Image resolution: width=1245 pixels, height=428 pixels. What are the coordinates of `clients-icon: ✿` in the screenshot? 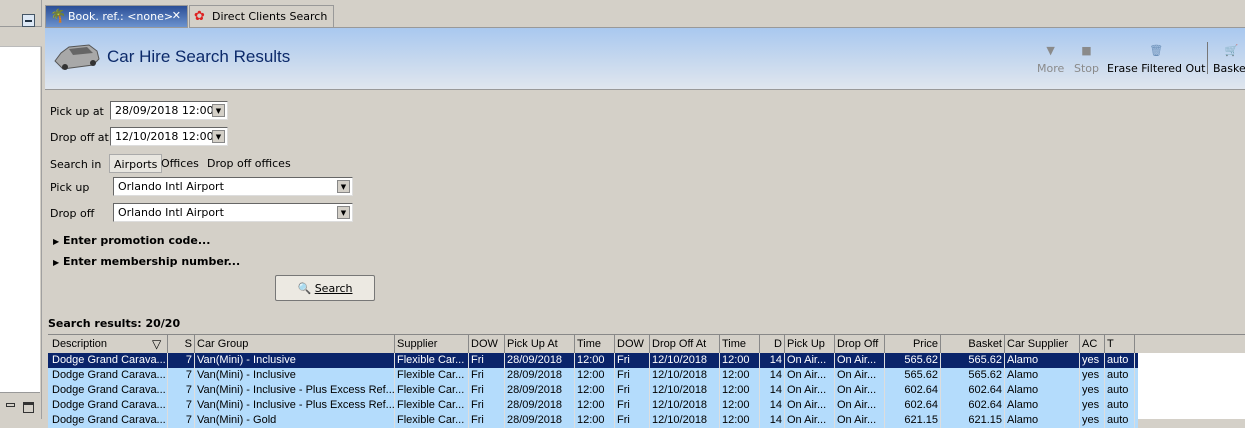 It's located at (199, 16).